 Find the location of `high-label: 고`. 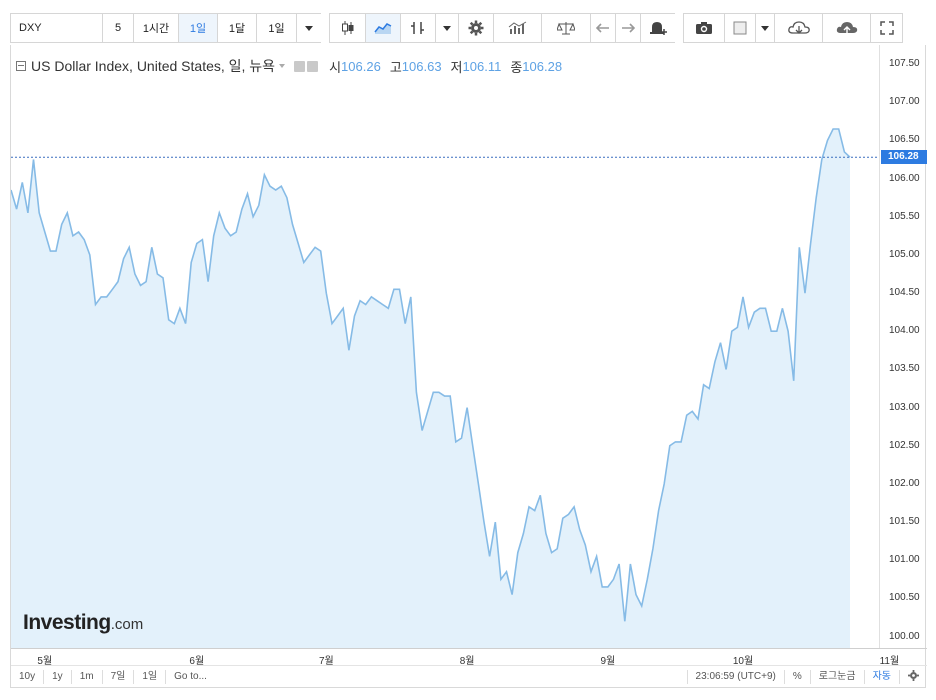

high-label: 고 is located at coordinates (395, 67).